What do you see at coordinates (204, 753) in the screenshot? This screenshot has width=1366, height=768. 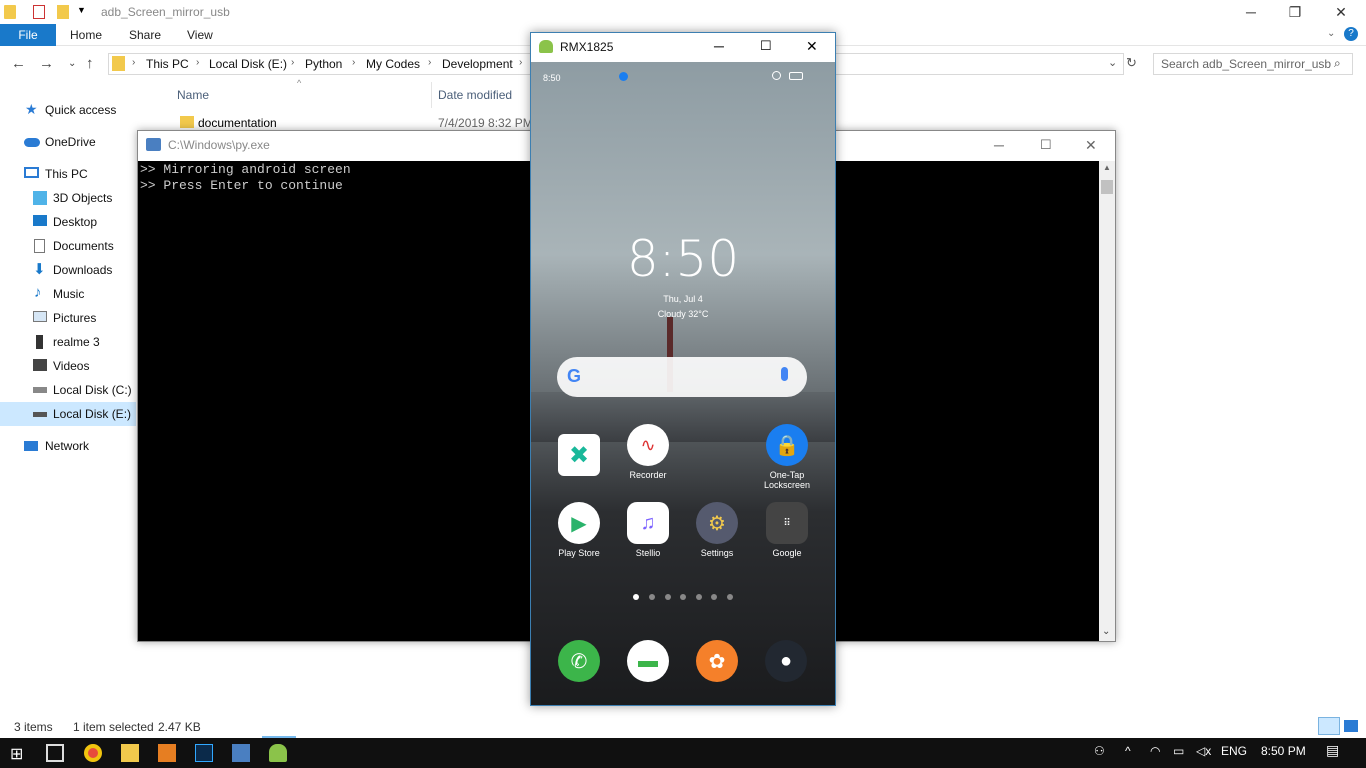 I see `photoshop-icon` at bounding box center [204, 753].